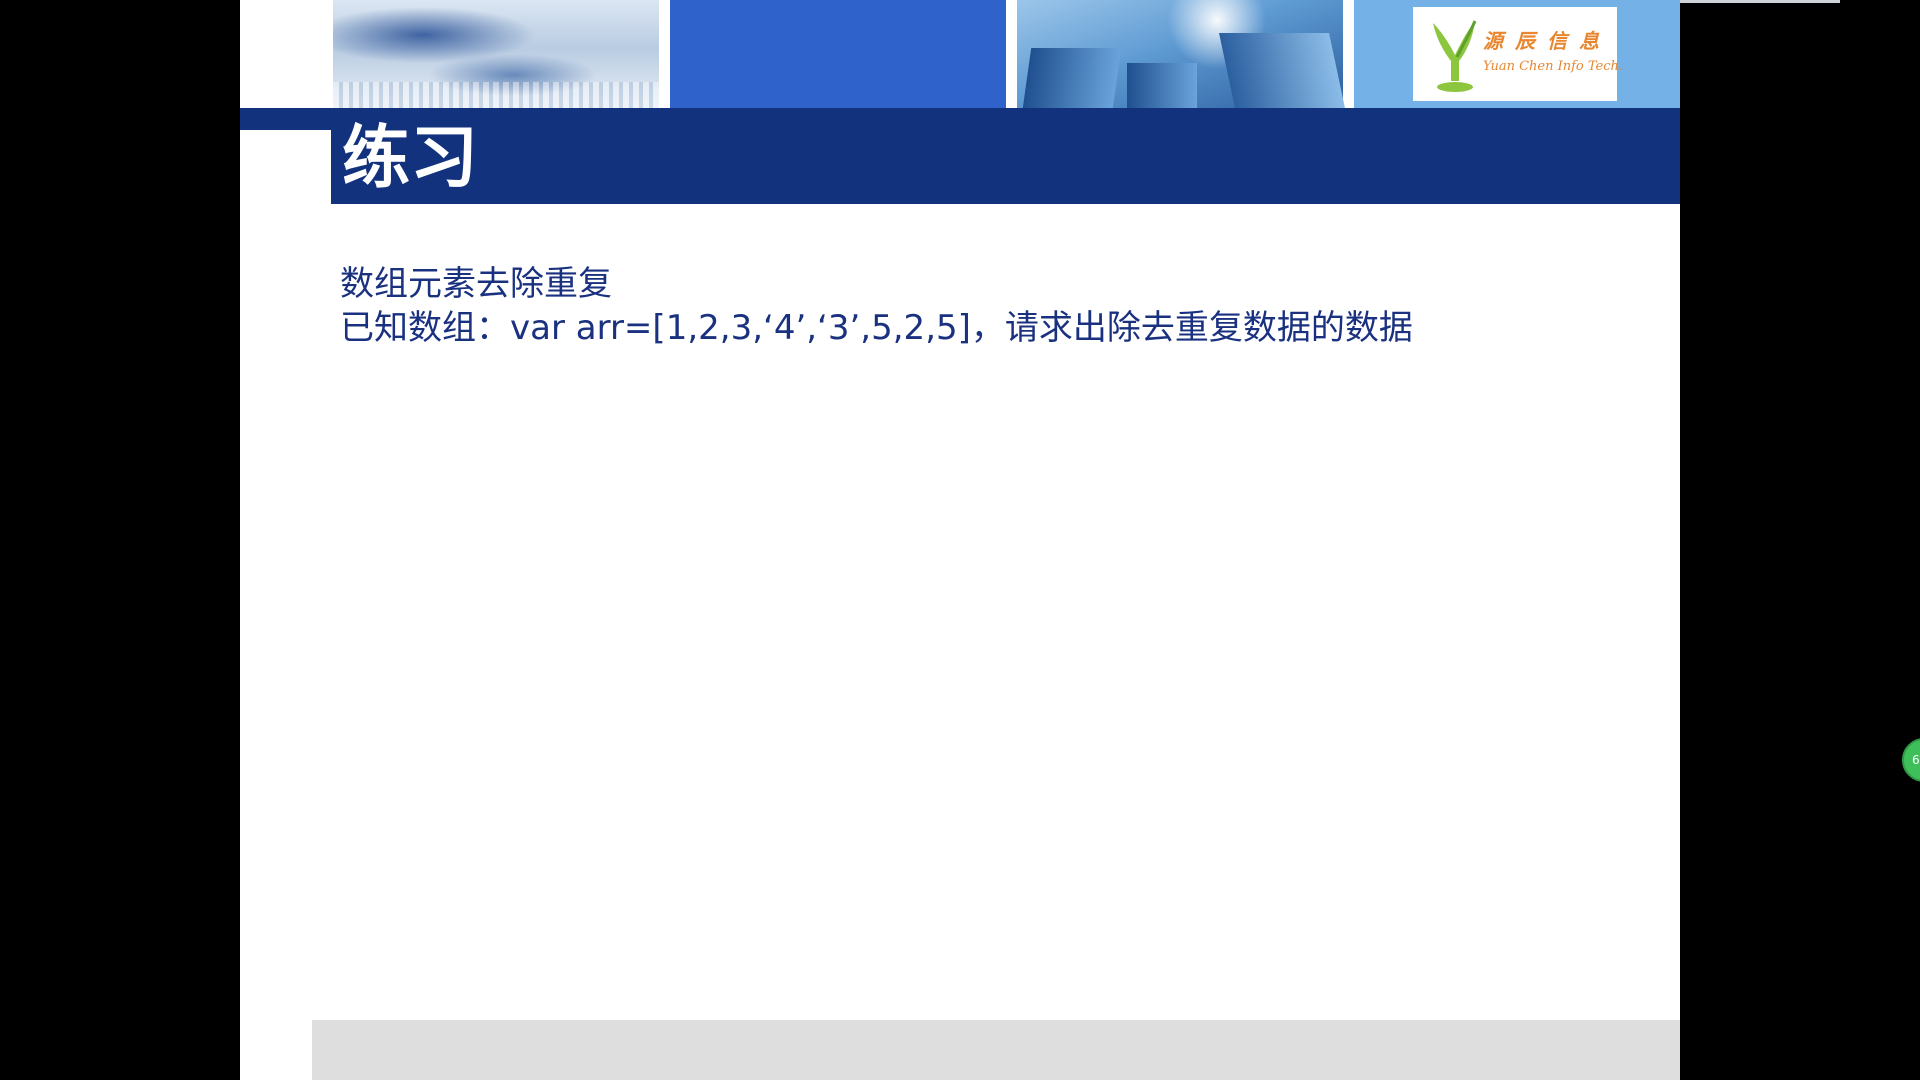 The image size is (1920, 1080). I want to click on banner-blue-panel, so click(838, 54).